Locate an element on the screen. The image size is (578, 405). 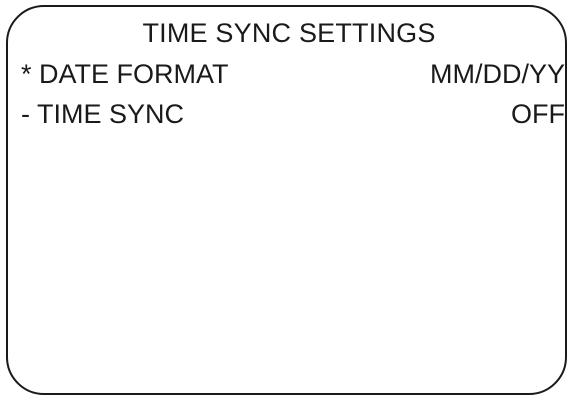
menu-item-value: OFF is located at coordinates (538, 114).